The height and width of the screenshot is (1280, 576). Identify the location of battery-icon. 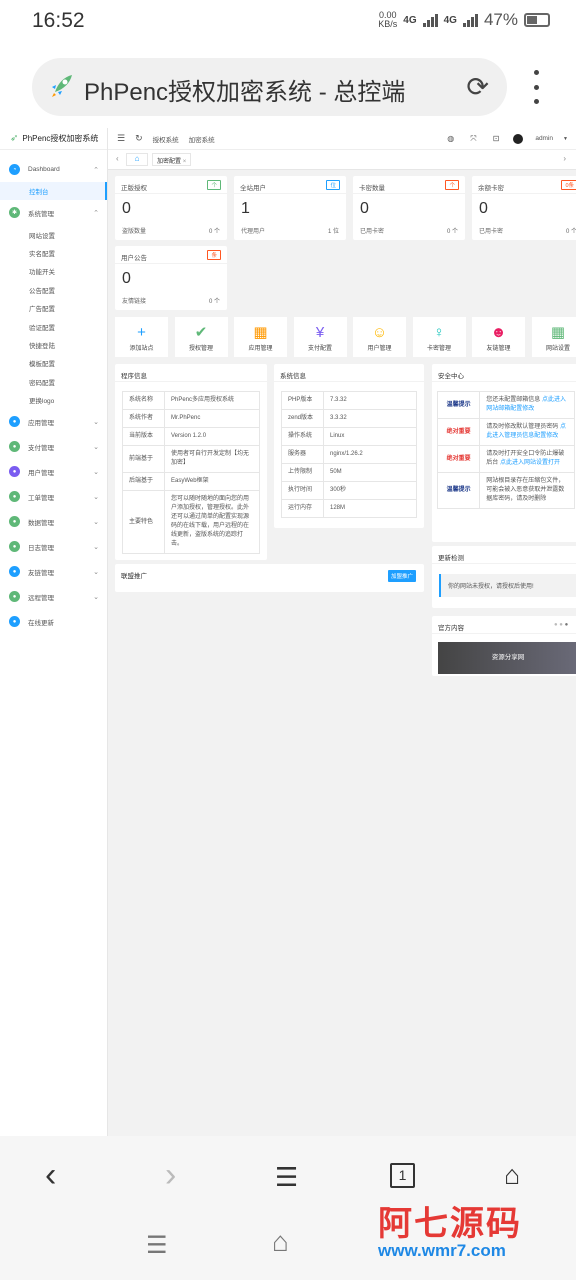
(537, 20).